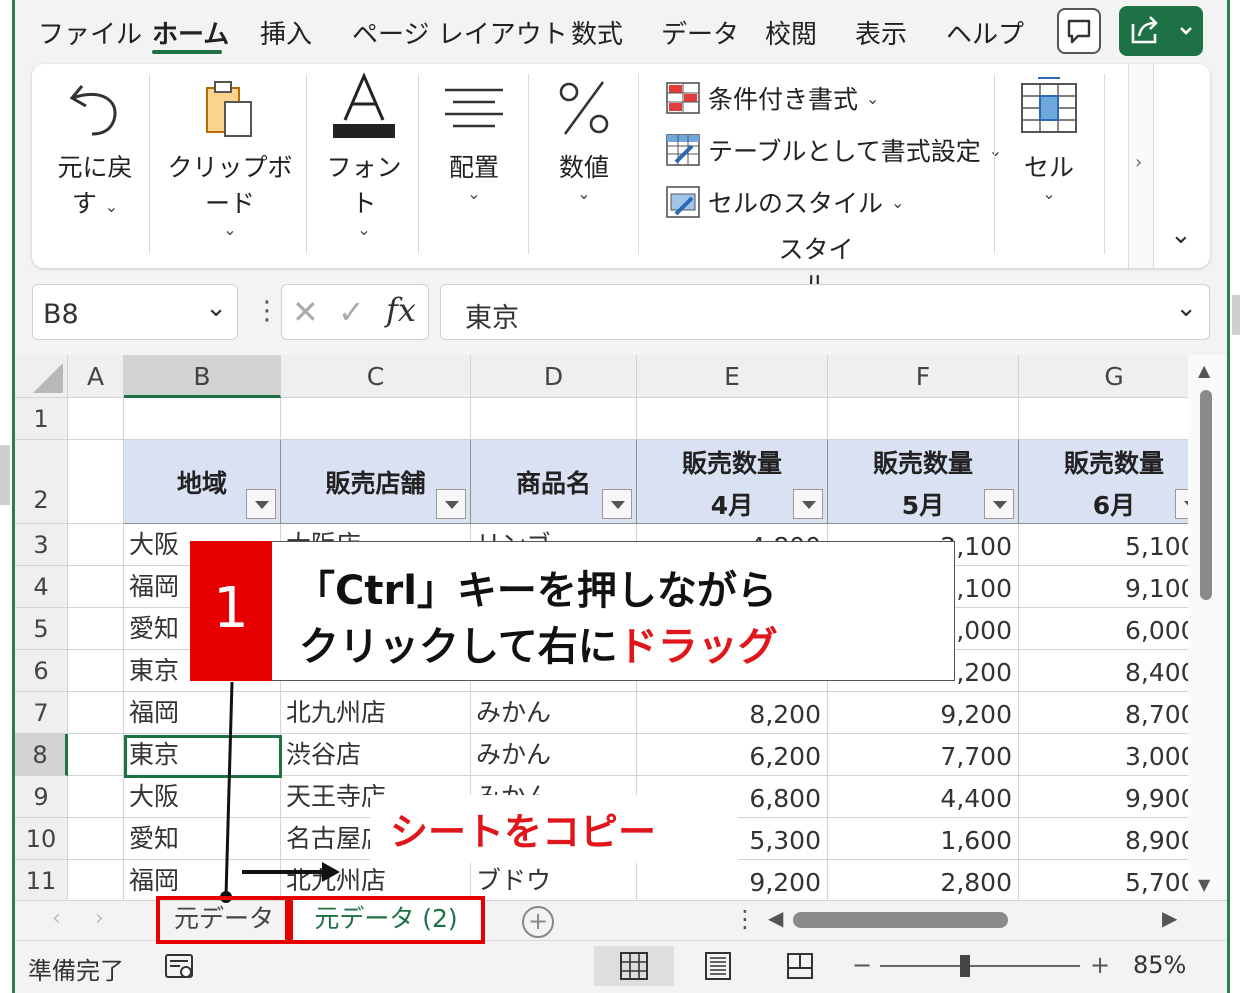  I want to click on copy-sheet-text: シートをコピー, so click(523, 832).